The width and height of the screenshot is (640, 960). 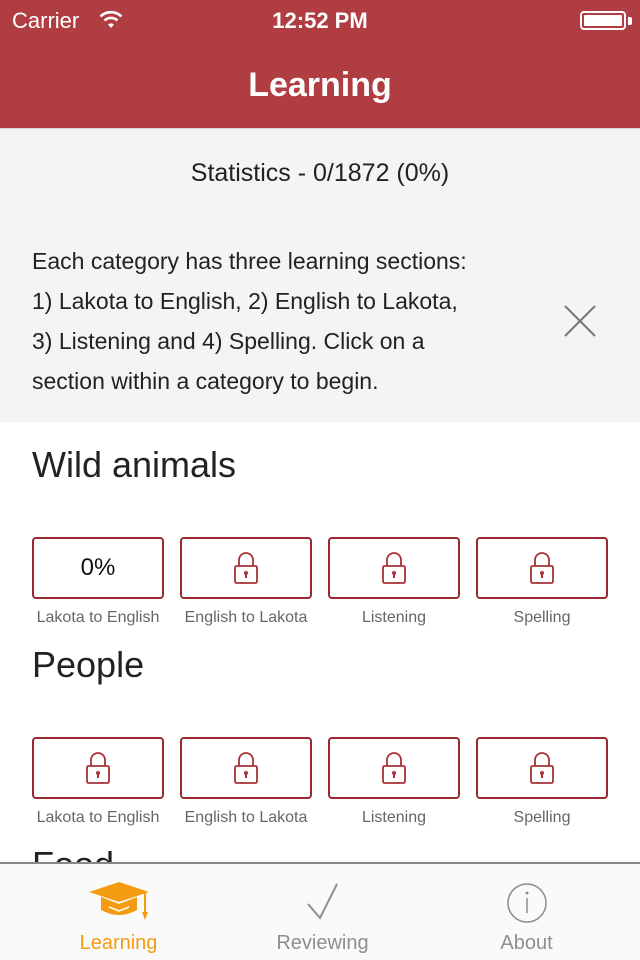 What do you see at coordinates (526, 943) in the screenshot?
I see `tab-label: About` at bounding box center [526, 943].